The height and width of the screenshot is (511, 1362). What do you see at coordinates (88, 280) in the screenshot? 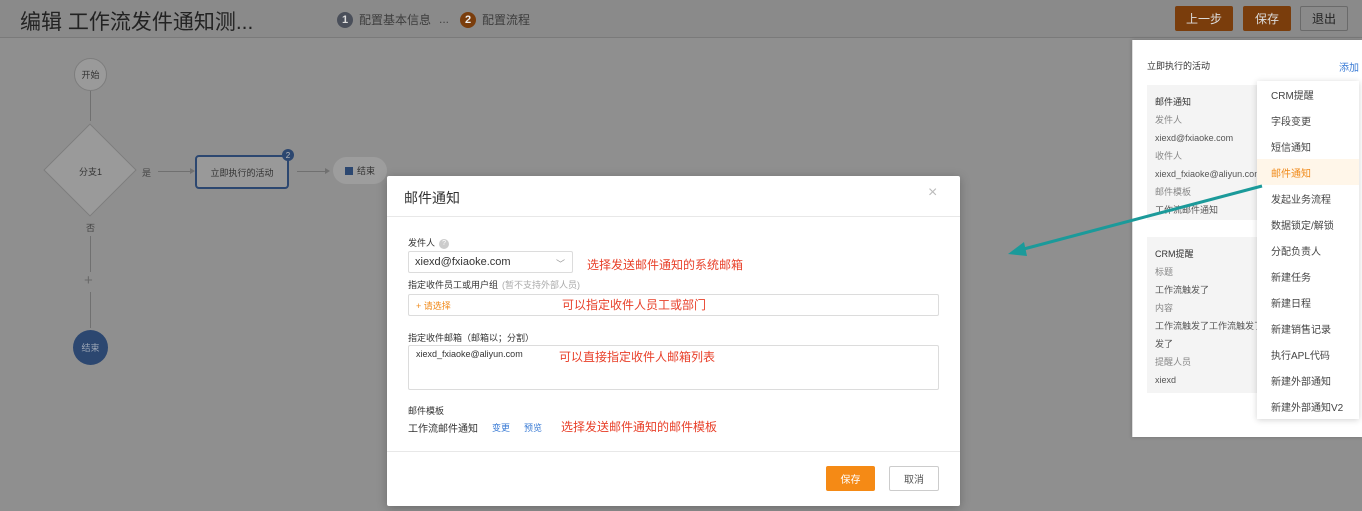
I see `add-node-icon: +` at bounding box center [88, 280].